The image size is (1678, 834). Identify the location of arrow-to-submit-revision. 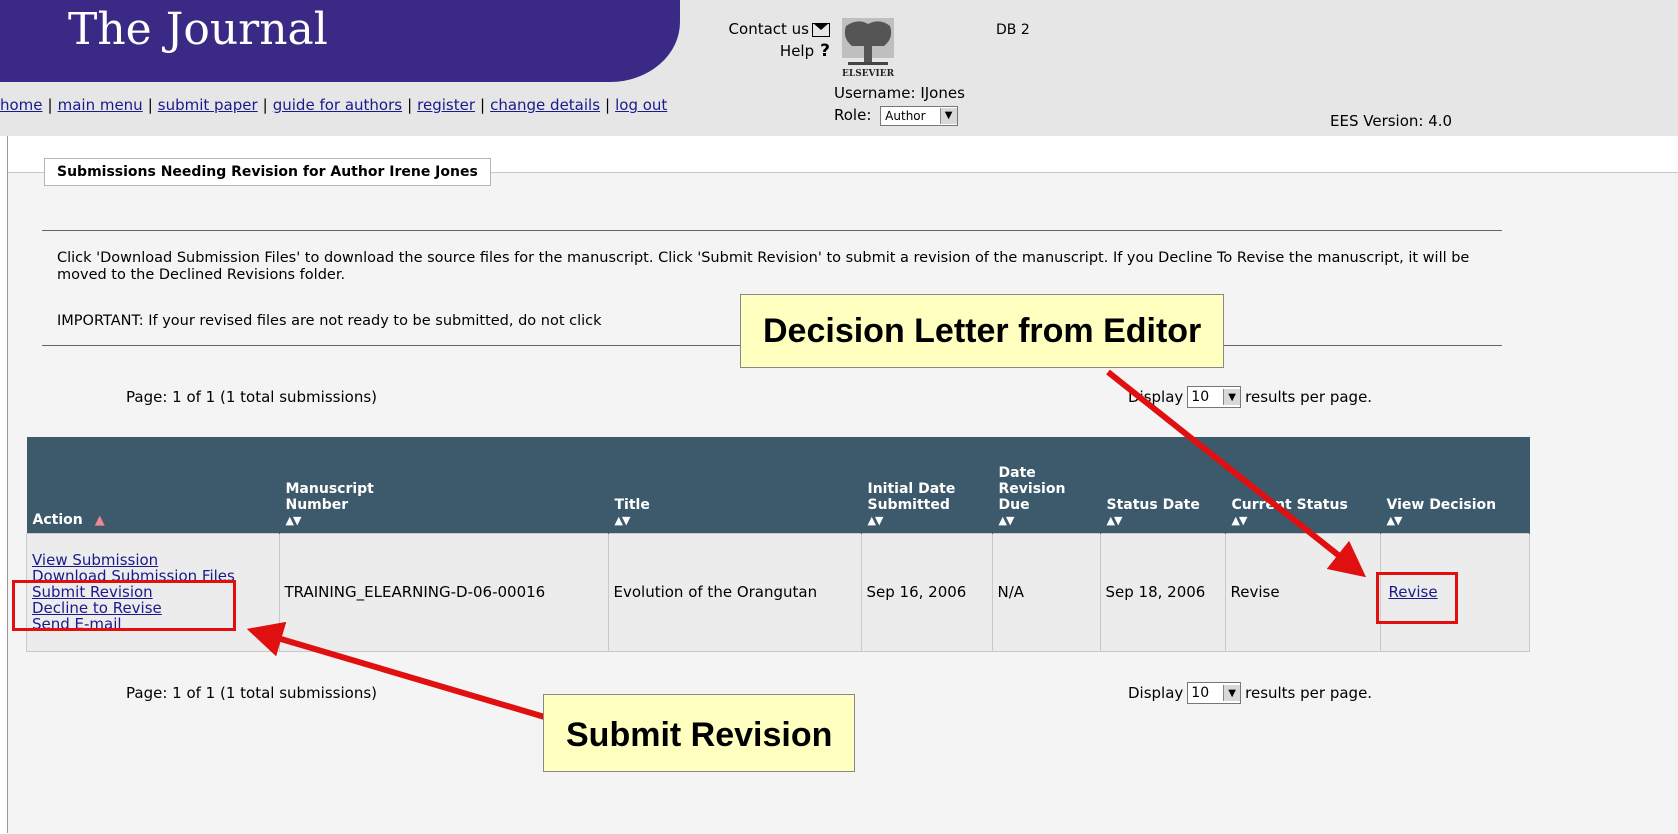
(397, 671).